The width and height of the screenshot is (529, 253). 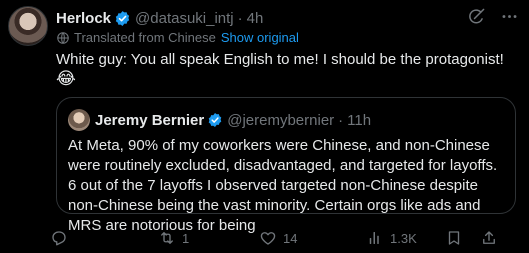 I want to click on bookmark-icon, so click(x=454, y=238).